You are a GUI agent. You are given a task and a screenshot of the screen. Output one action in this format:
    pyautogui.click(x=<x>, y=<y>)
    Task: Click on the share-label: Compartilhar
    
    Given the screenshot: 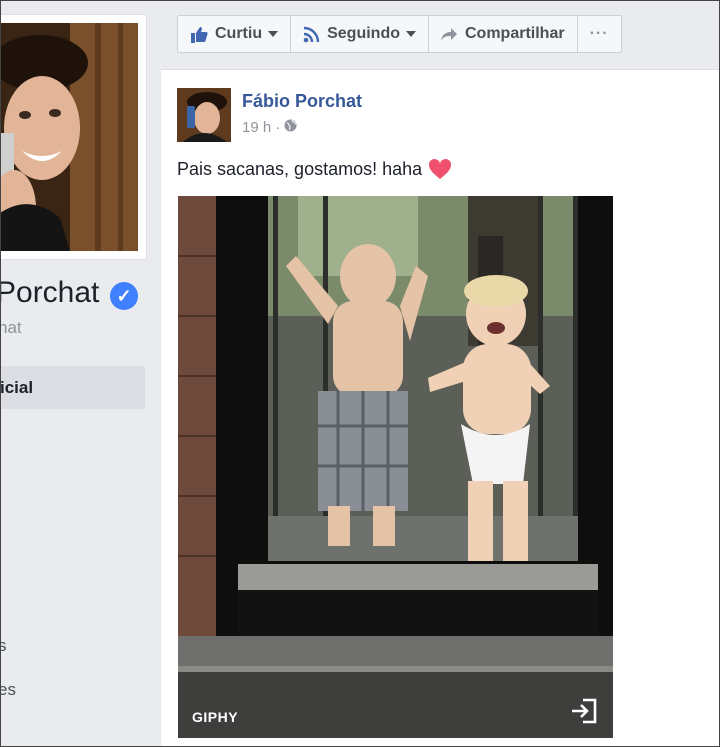 What is the action you would take?
    pyautogui.click(x=515, y=33)
    